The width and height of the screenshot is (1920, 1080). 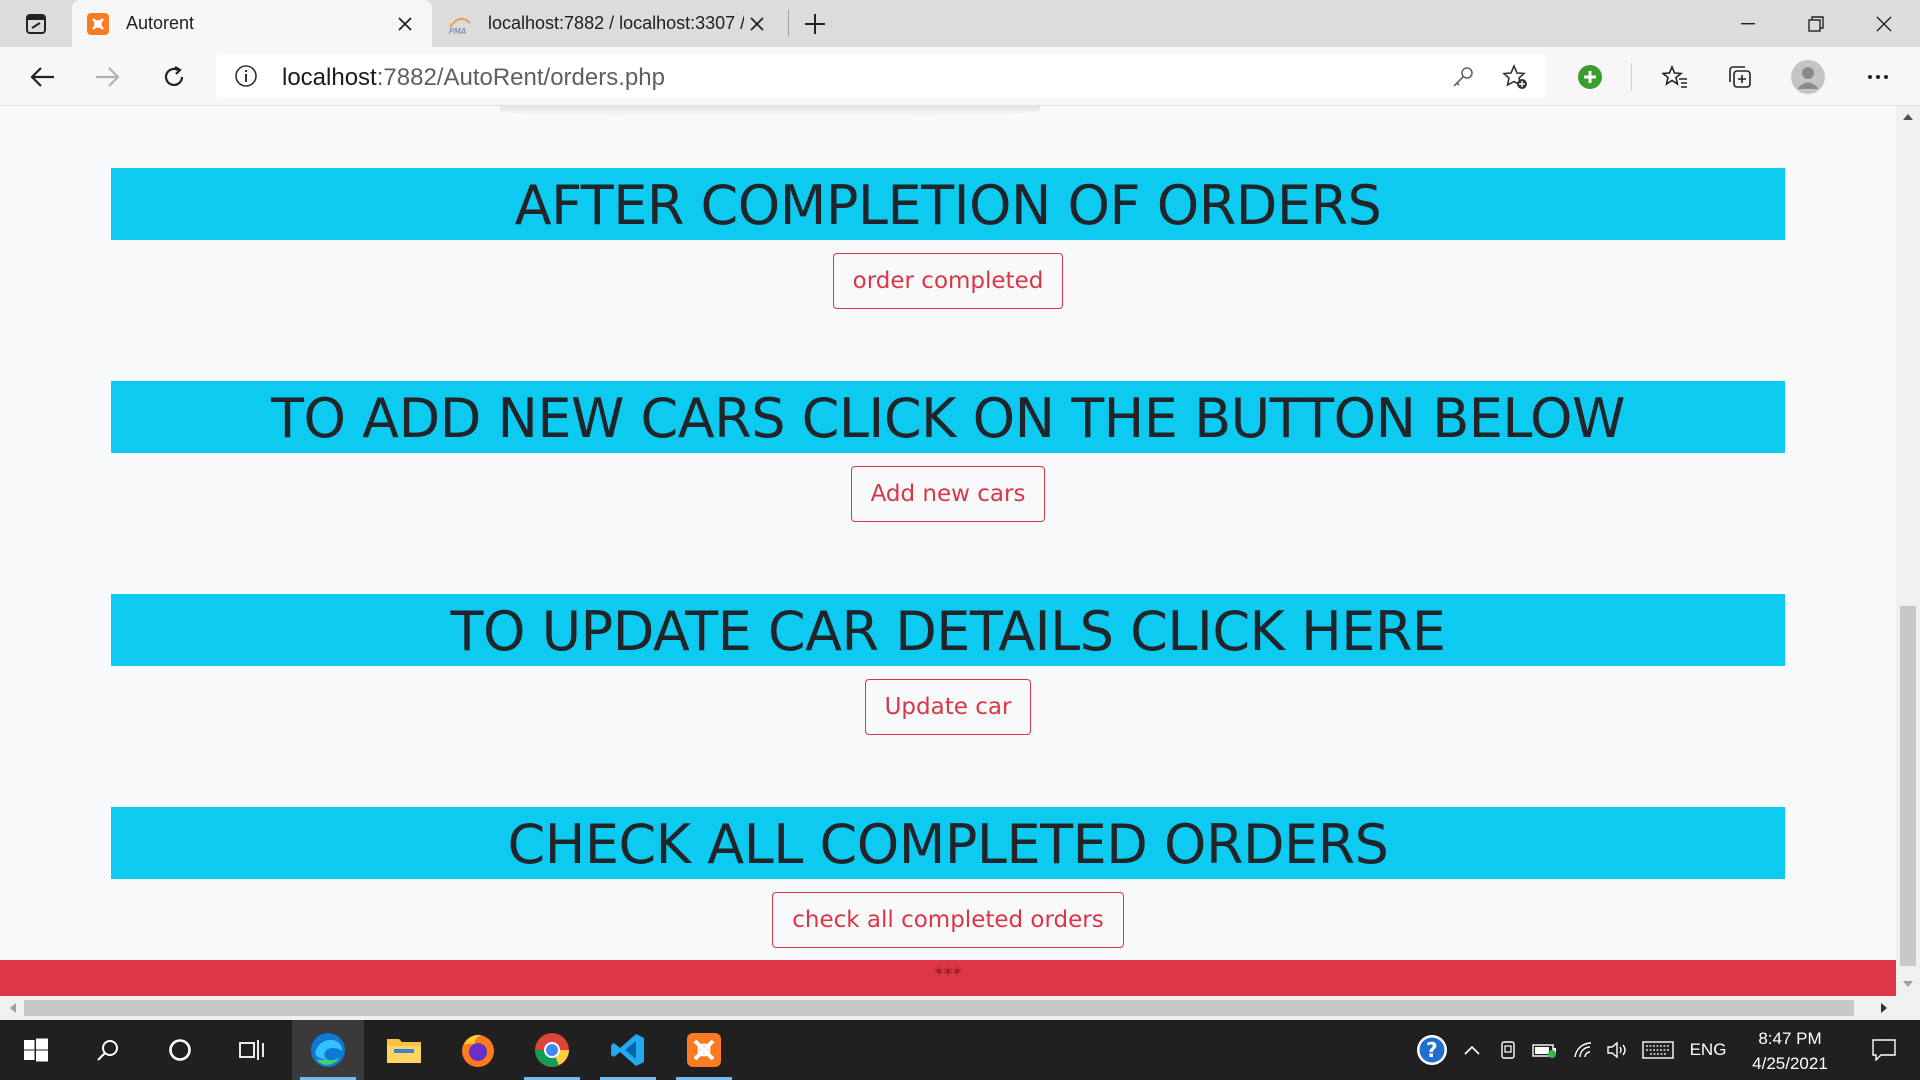 I want to click on url-text: localhost:7882/AutoRent/orders.php, so click(x=473, y=77).